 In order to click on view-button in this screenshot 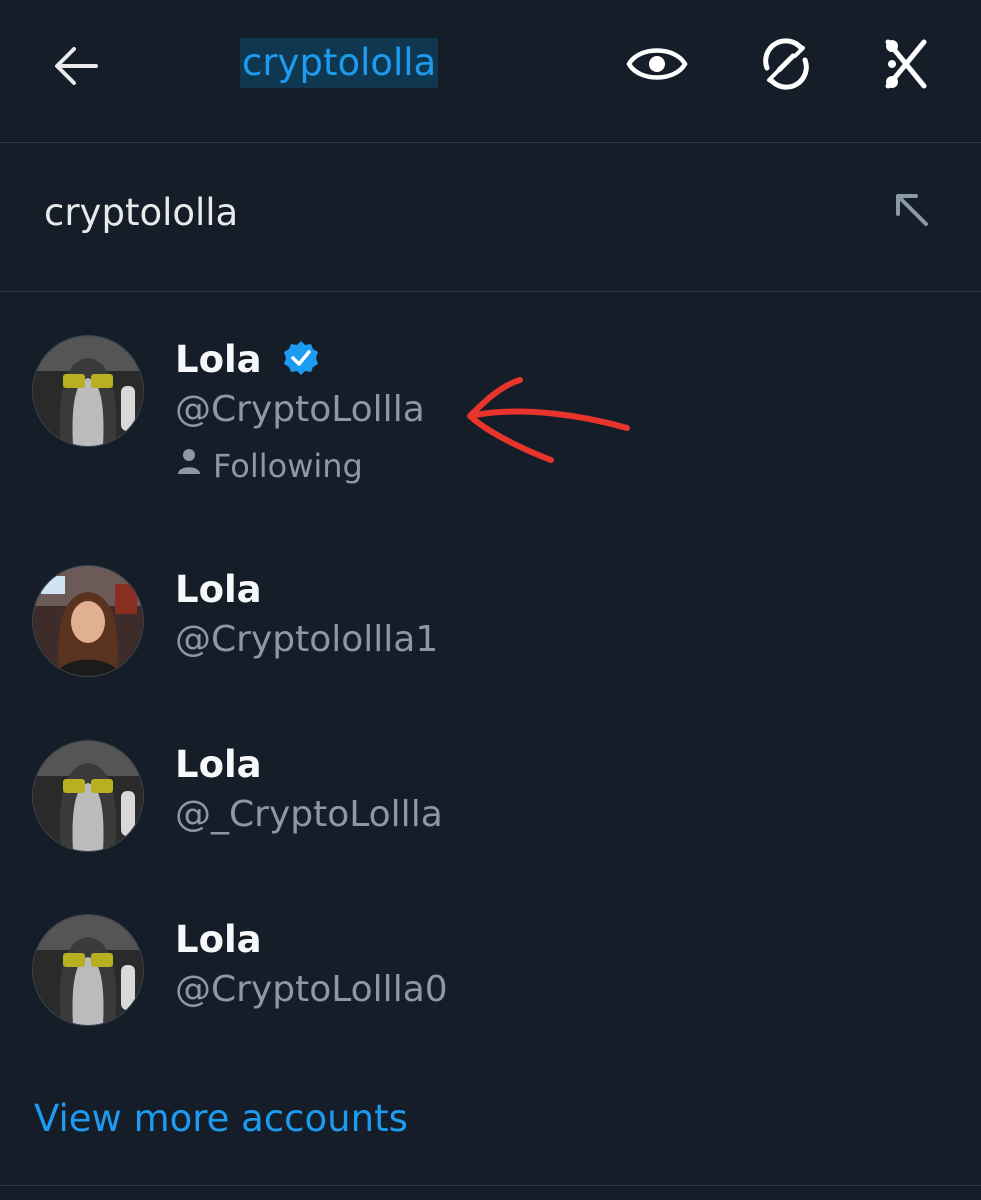, I will do `click(657, 64)`.